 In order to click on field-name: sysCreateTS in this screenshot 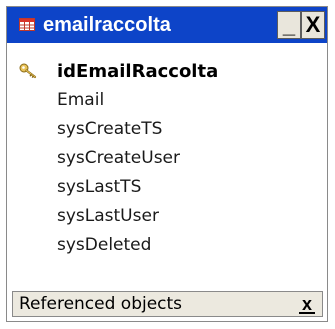, I will do `click(110, 129)`.